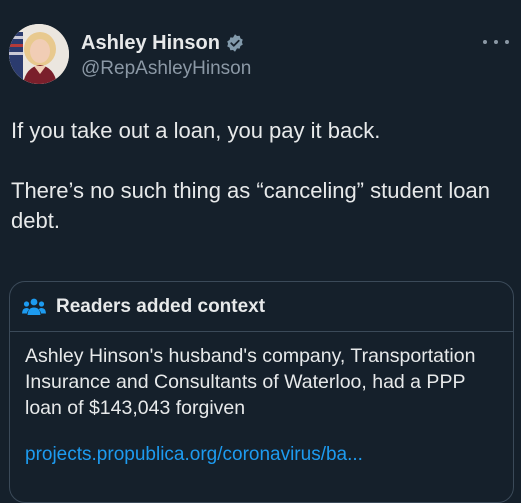  Describe the element at coordinates (166, 69) in the screenshot. I see `author-handle: @RepAshleyHinson` at that location.